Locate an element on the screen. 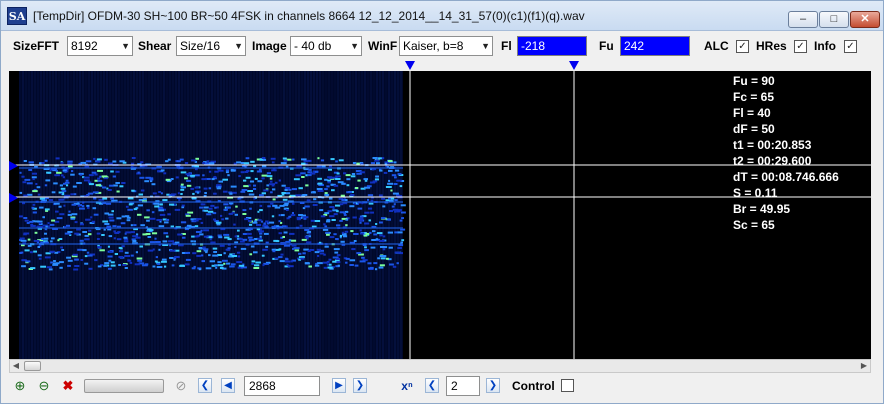  shear-select: Size/16 ▼ is located at coordinates (211, 46).